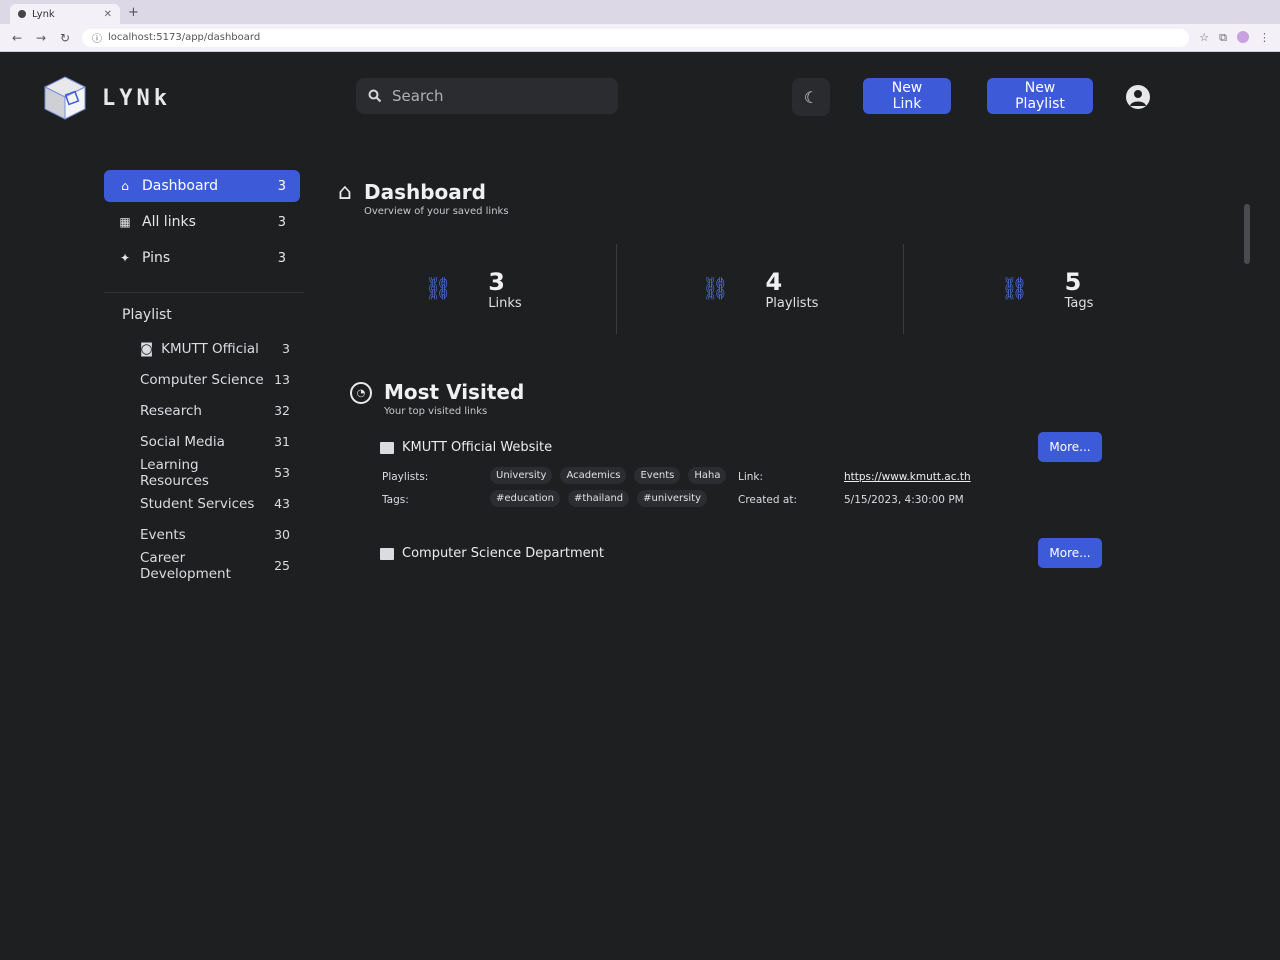  I want to click on stat-playlists: ⛓ 4 Playlists, so click(759, 289).